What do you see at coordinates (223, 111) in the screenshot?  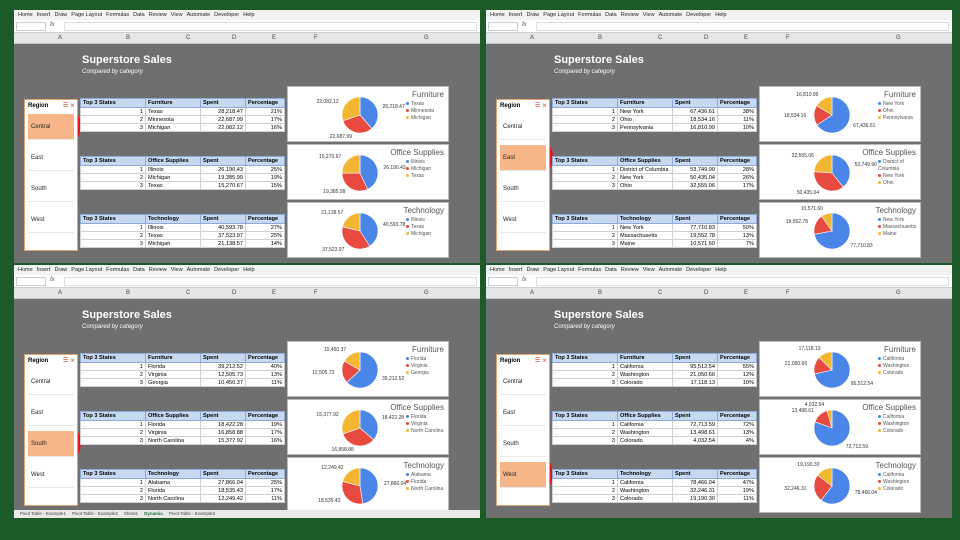 I see `table-cell: 28,218.47` at bounding box center [223, 111].